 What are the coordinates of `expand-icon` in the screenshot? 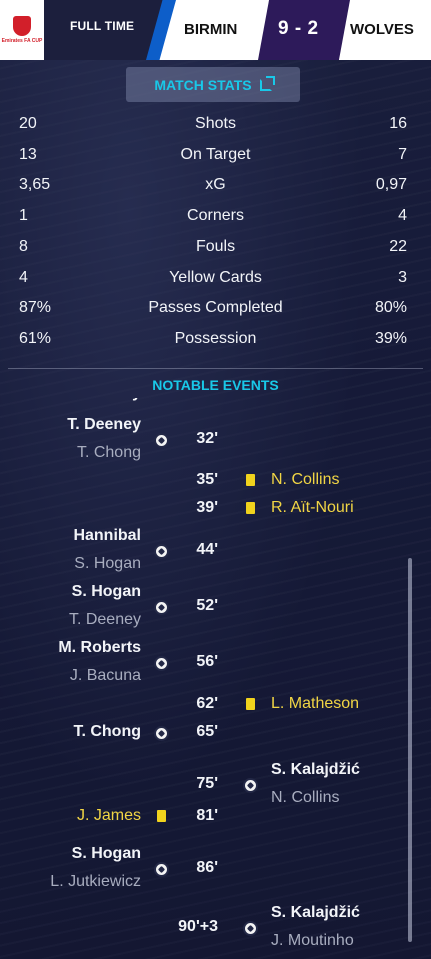 It's located at (267, 83).